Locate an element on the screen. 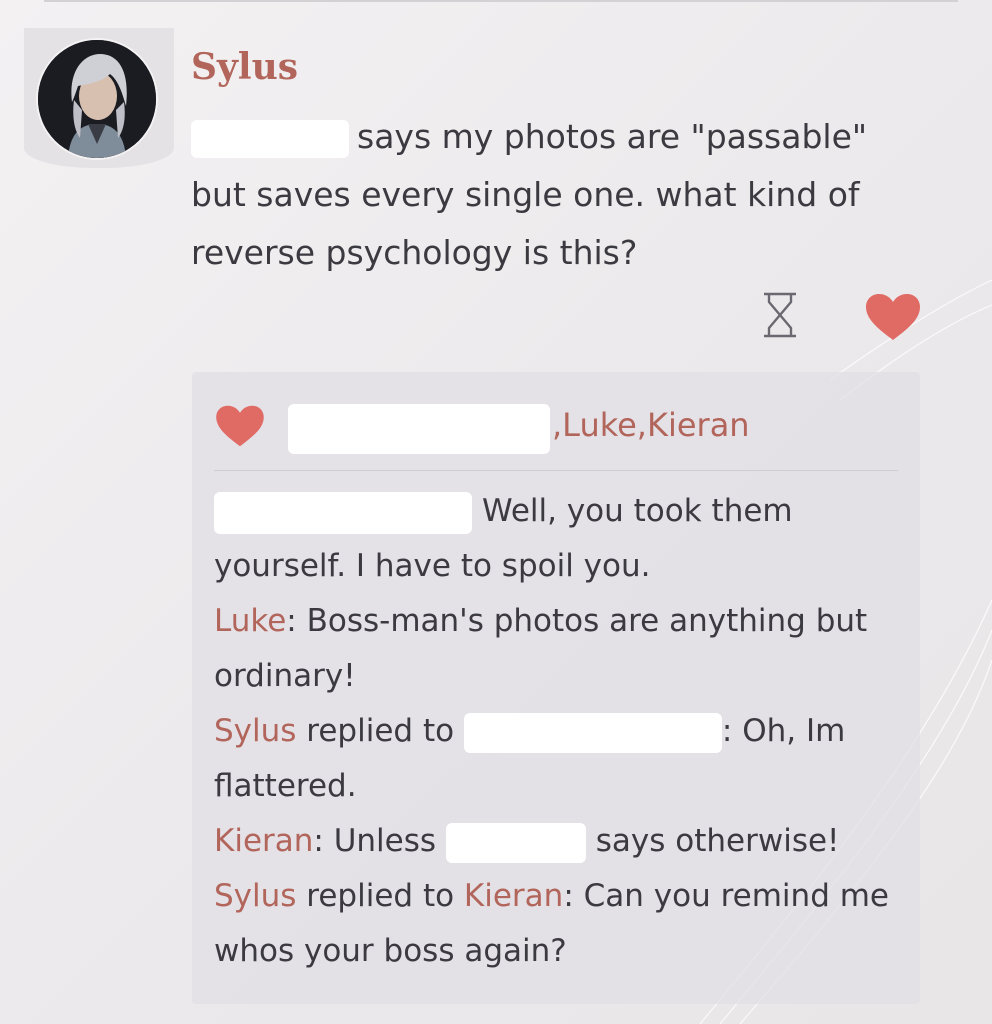 The height and width of the screenshot is (1024, 992). comment-3: Sylus replied to : Oh, Im flattered. is located at coordinates (559, 759).